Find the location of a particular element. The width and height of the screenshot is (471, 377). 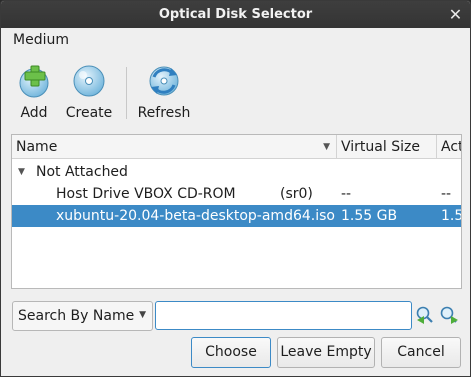

column-header-actual-size: Act is located at coordinates (449, 147).